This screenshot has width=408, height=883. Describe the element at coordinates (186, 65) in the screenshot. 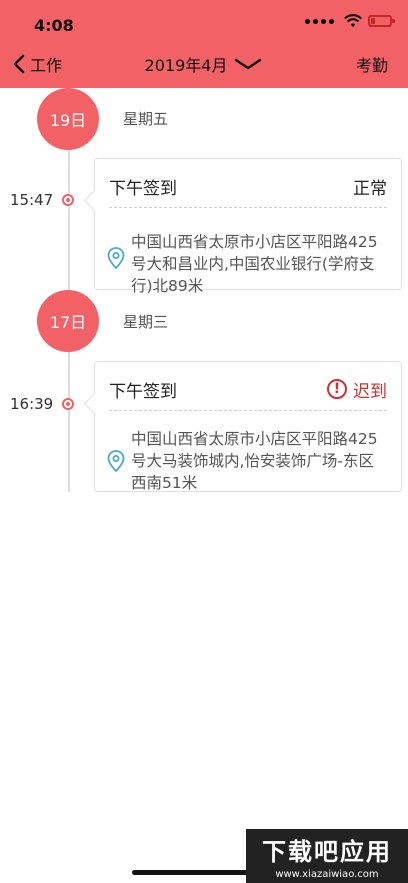

I see `month-title: 2019年4月` at that location.